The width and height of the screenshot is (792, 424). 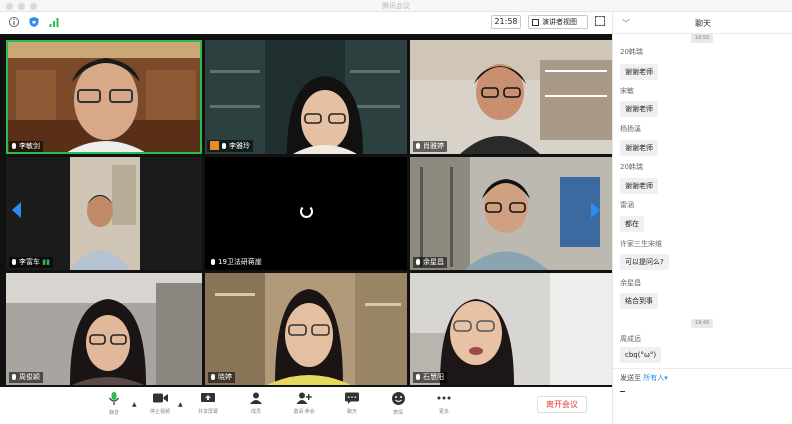 What do you see at coordinates (160, 406) in the screenshot?
I see `stop-video-button: 停止视频` at bounding box center [160, 406].